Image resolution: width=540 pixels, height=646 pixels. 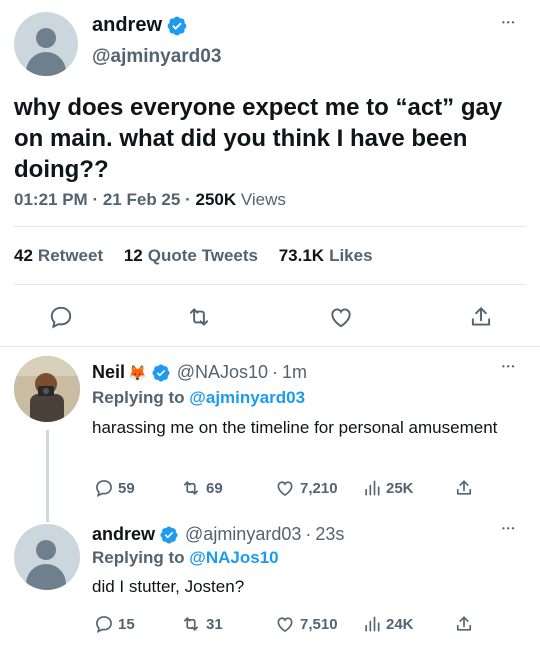 I want to click on views-button: 25K, so click(x=388, y=488).